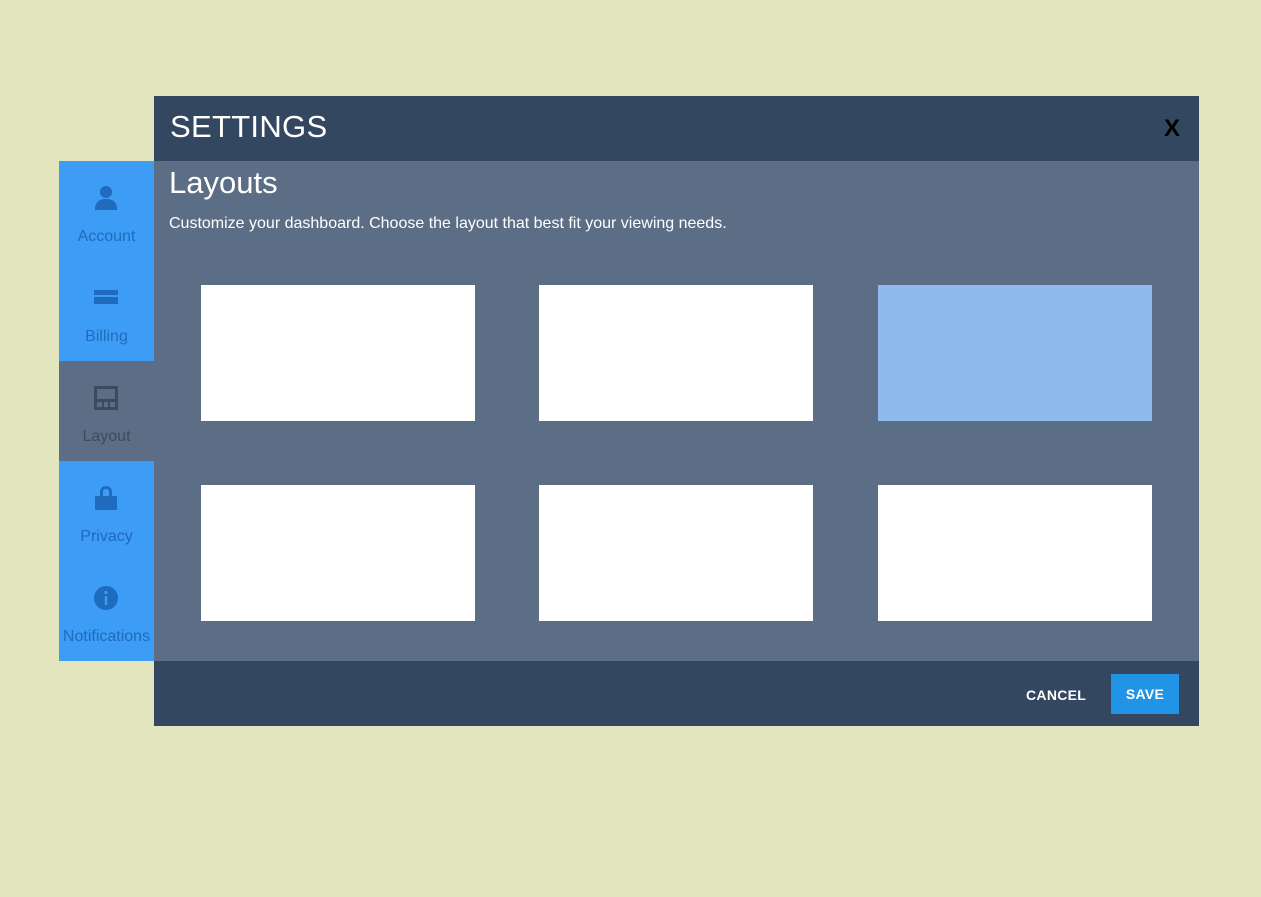 The width and height of the screenshot is (1261, 897). Describe the element at coordinates (106, 236) in the screenshot. I see `sidebar-item-label: Account` at that location.